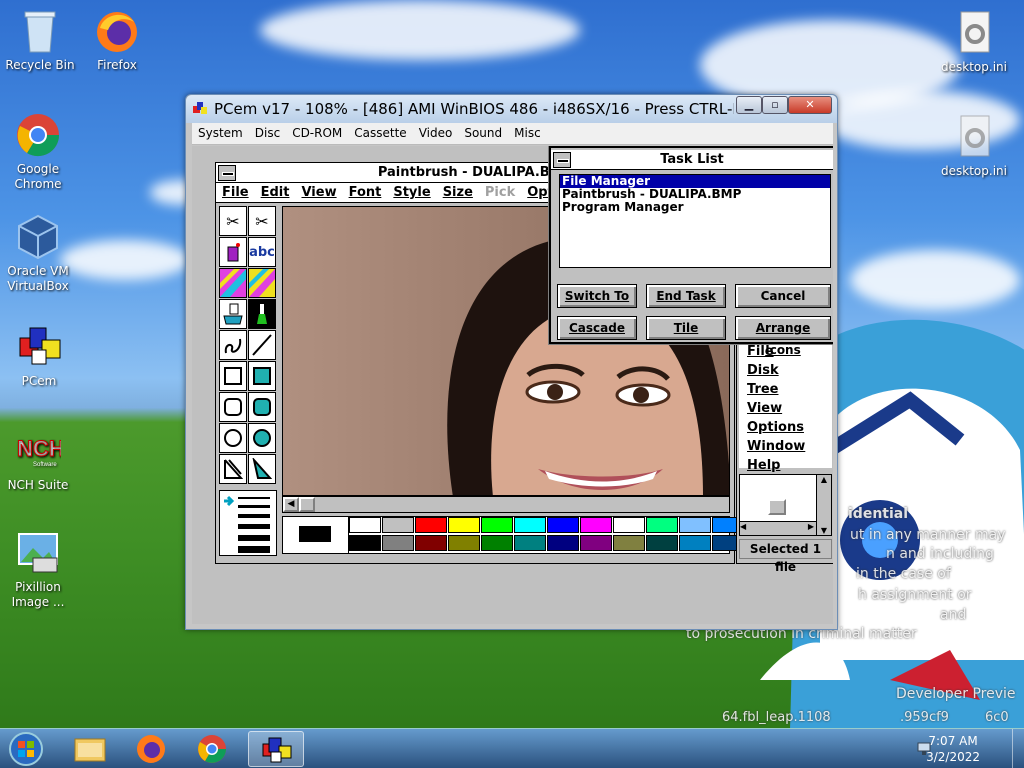 The image size is (1024, 768). Describe the element at coordinates (597, 328) in the screenshot. I see `cascade-button: Cascade` at that location.